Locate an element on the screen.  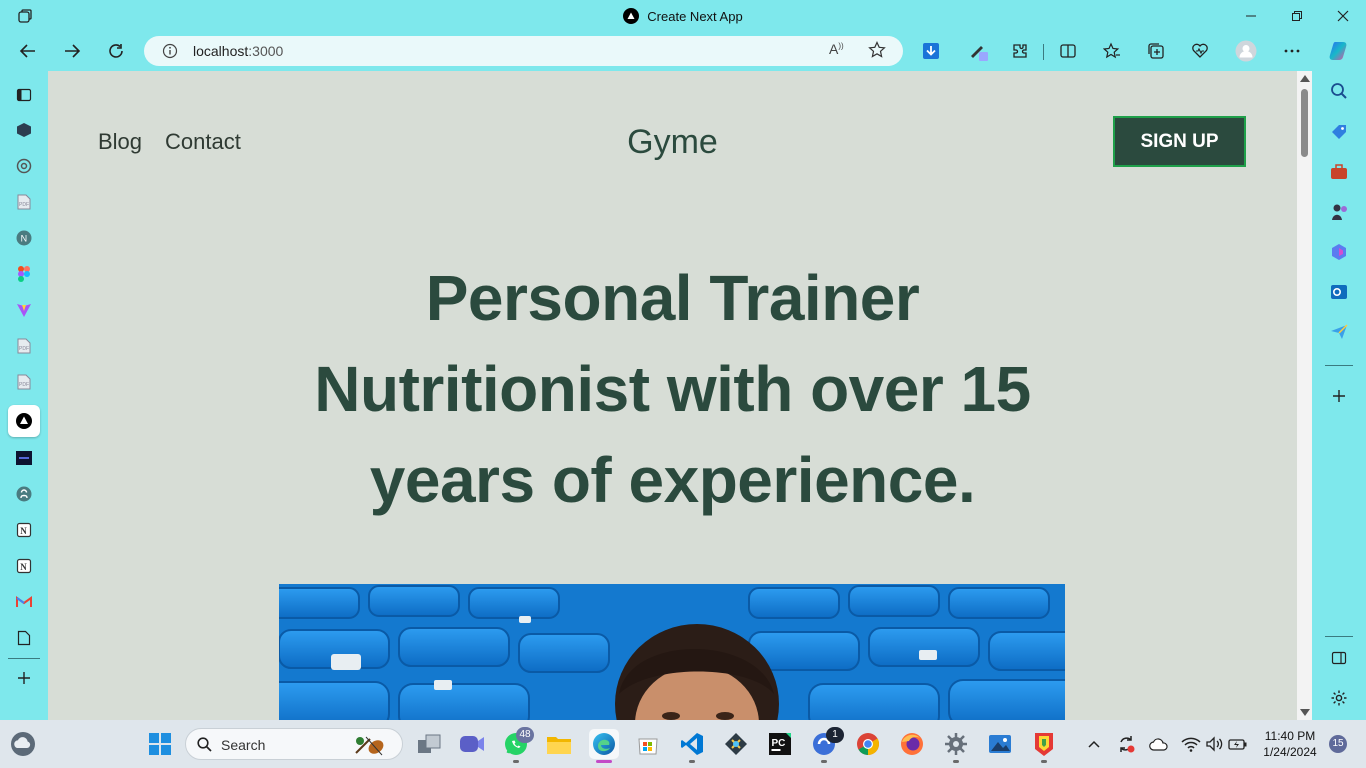
show-hidden-icons-chevron-icon is located at coordinates (1094, 744).